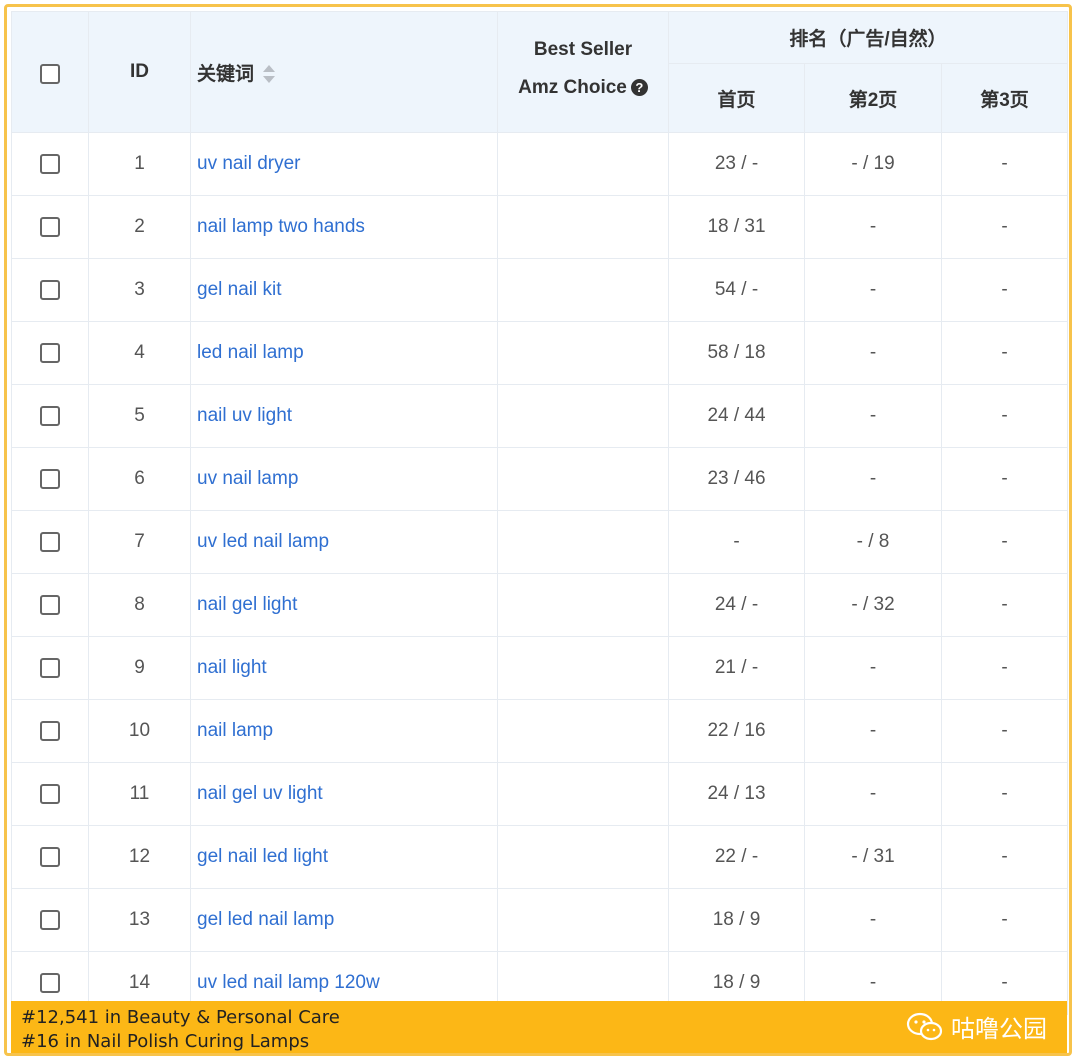  What do you see at coordinates (249, 163) in the screenshot?
I see `keyword-link: uv nail dryer` at bounding box center [249, 163].